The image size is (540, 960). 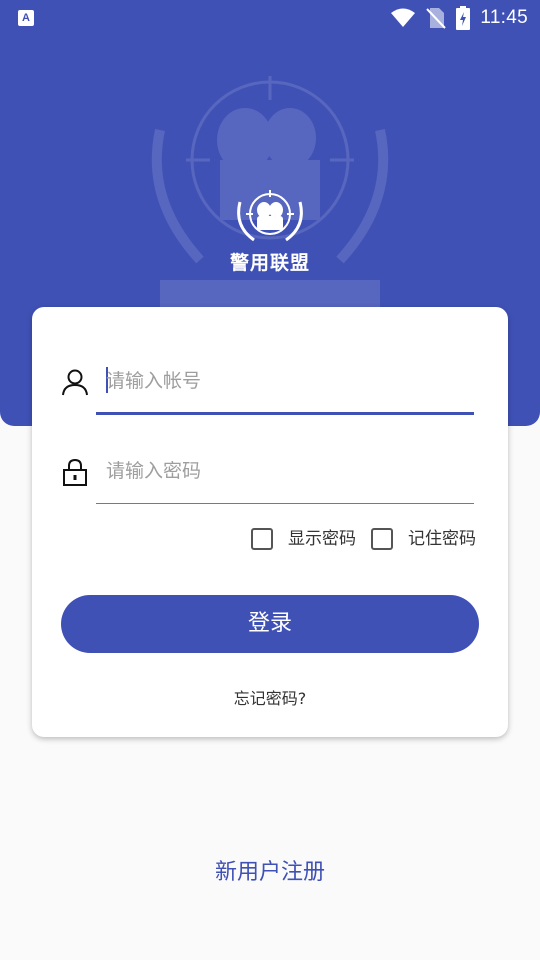 What do you see at coordinates (322, 539) in the screenshot?
I see `show-password-label: 显示密码` at bounding box center [322, 539].